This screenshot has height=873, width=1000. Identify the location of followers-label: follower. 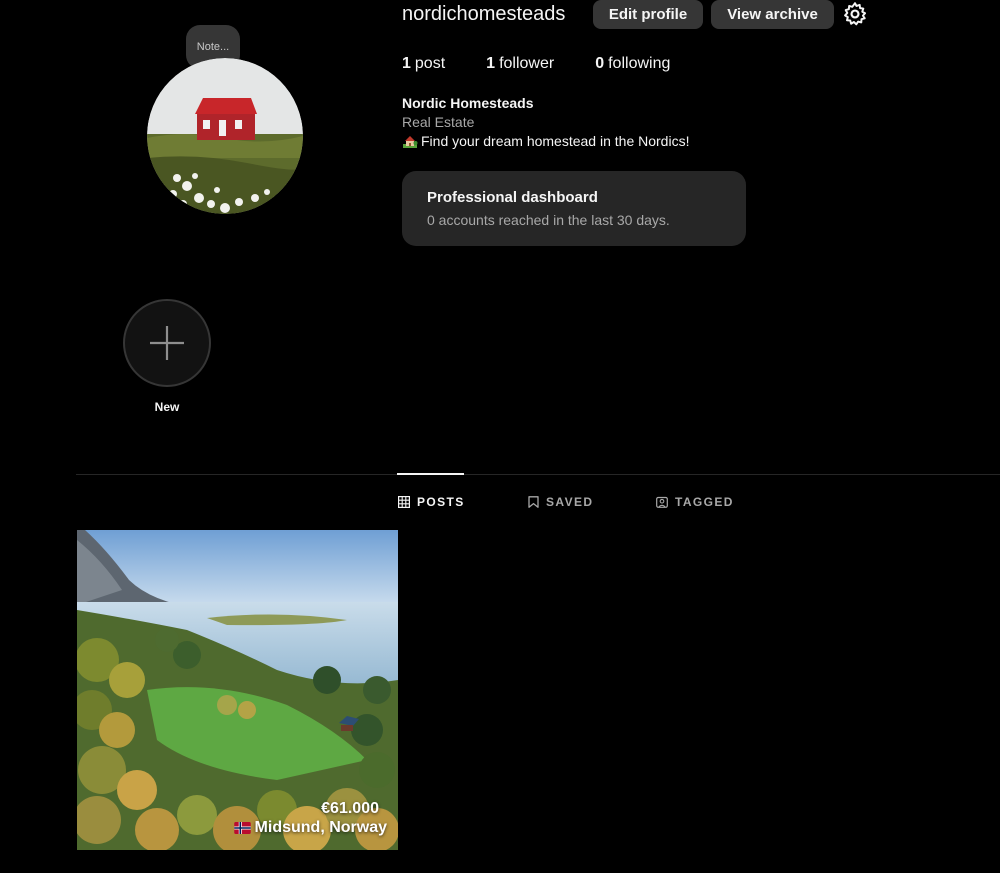
(527, 63).